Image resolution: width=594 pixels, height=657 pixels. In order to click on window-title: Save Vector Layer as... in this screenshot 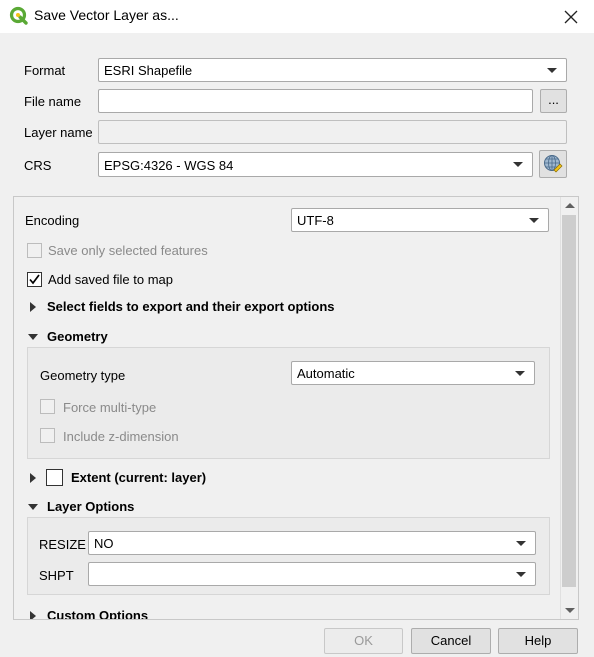, I will do `click(106, 15)`.